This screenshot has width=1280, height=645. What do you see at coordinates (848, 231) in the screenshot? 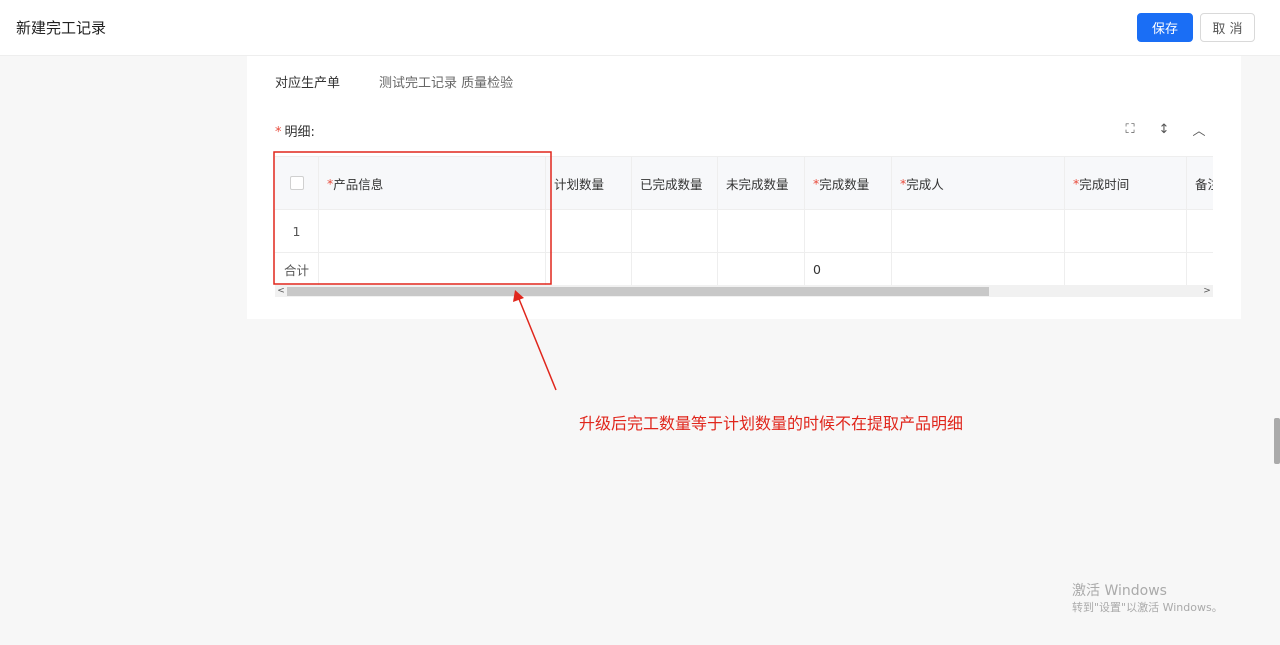
I see `done-qty-cell` at bounding box center [848, 231].